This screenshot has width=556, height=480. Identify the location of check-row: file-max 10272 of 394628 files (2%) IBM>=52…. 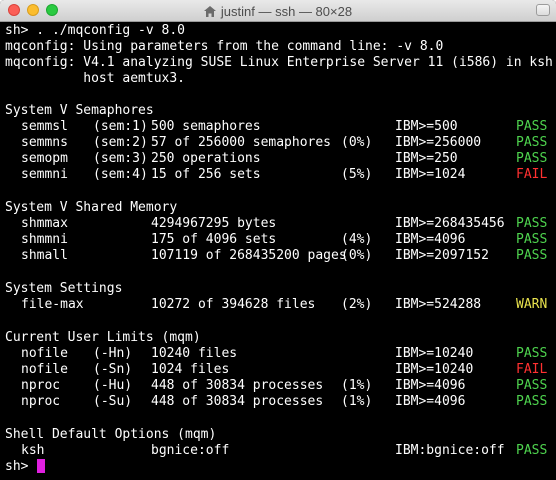
(279, 305).